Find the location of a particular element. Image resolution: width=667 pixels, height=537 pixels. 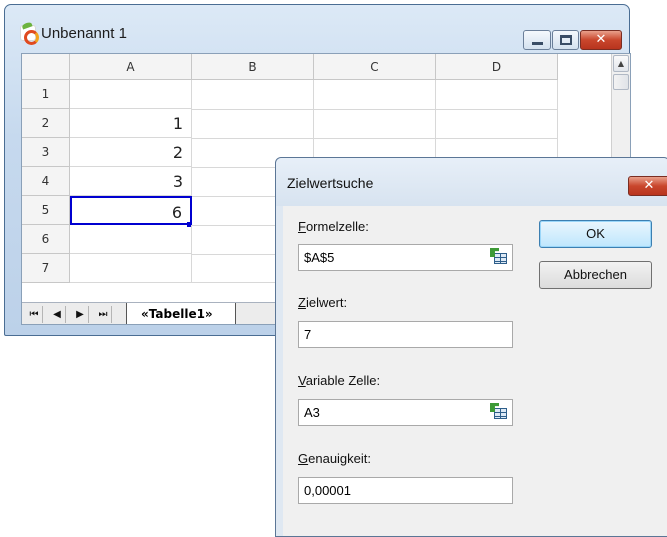

minimize-icon is located at coordinates (537, 43).